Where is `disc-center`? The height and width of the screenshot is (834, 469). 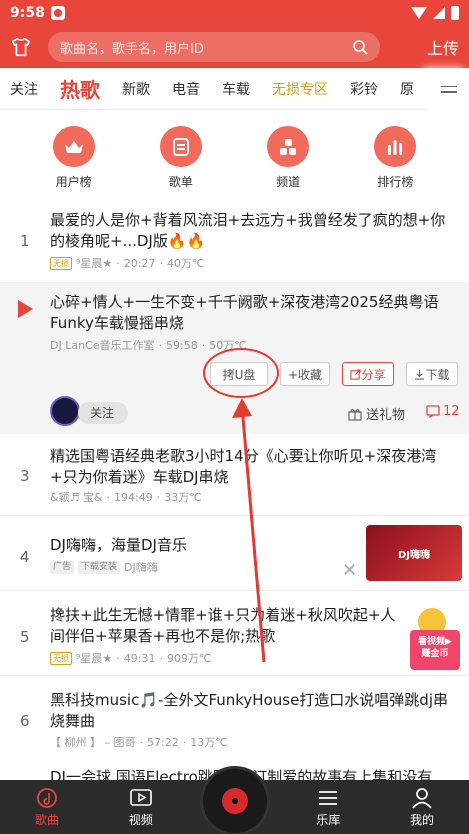
disc-center is located at coordinates (235, 801).